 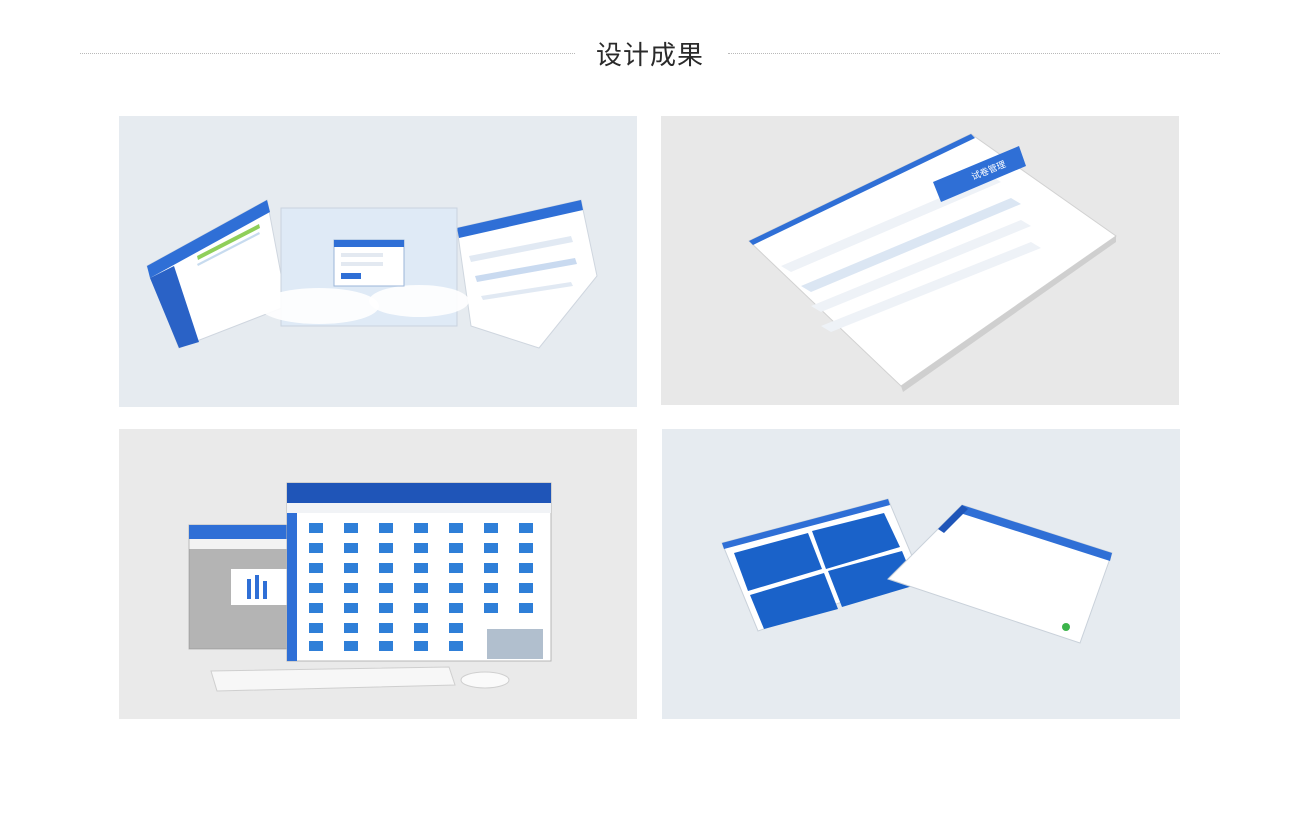 What do you see at coordinates (485, 680) in the screenshot?
I see `mouse-mockup` at bounding box center [485, 680].